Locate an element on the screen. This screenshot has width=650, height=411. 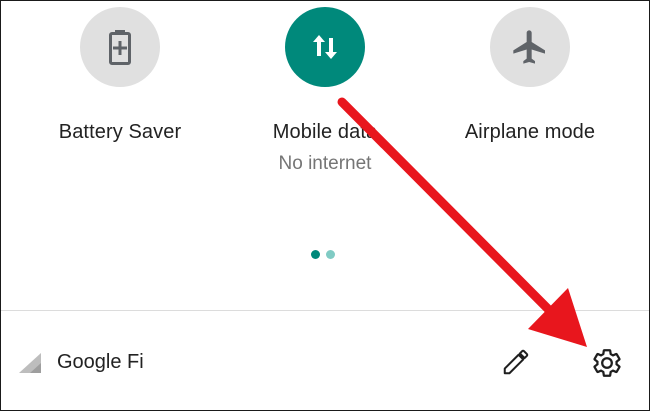
airplane-mode-toggle is located at coordinates (530, 47).